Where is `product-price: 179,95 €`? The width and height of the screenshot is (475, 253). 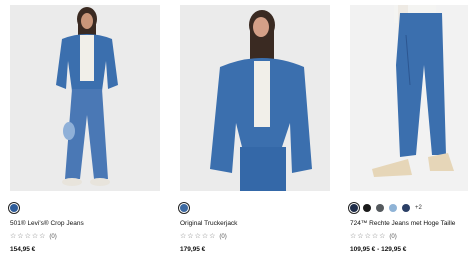
product-price: 179,95 € is located at coordinates (193, 249).